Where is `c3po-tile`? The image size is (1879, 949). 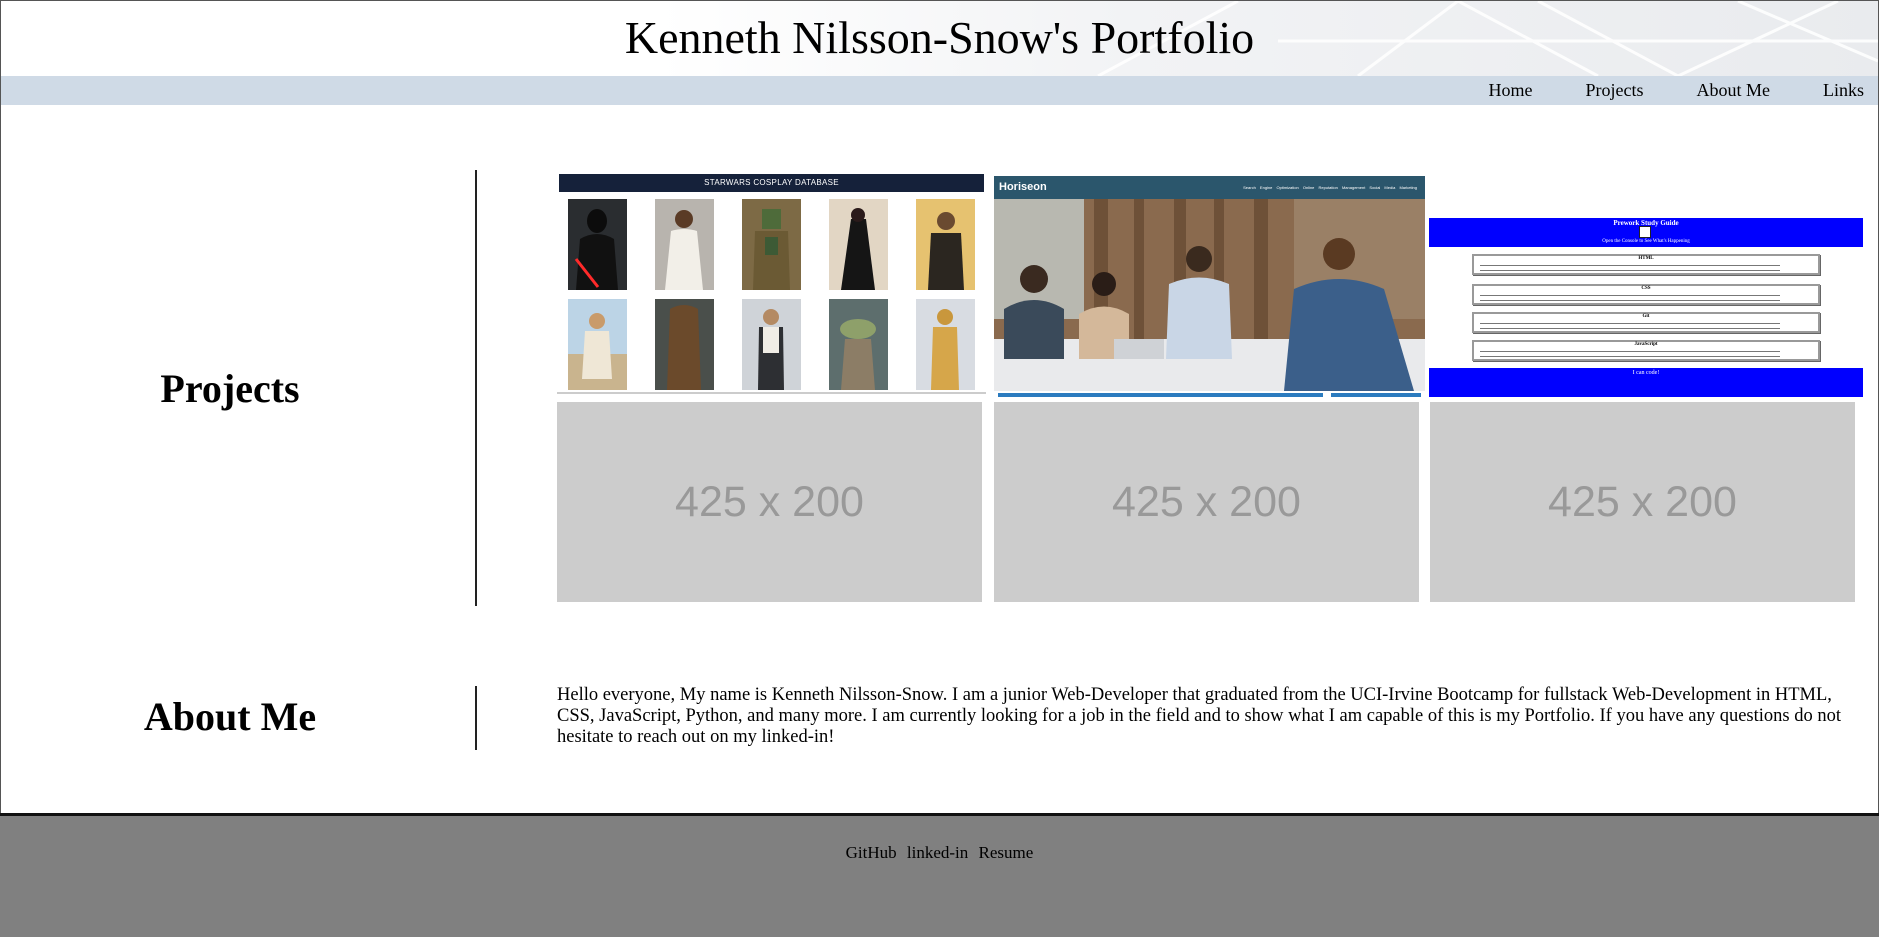 c3po-tile is located at coordinates (945, 344).